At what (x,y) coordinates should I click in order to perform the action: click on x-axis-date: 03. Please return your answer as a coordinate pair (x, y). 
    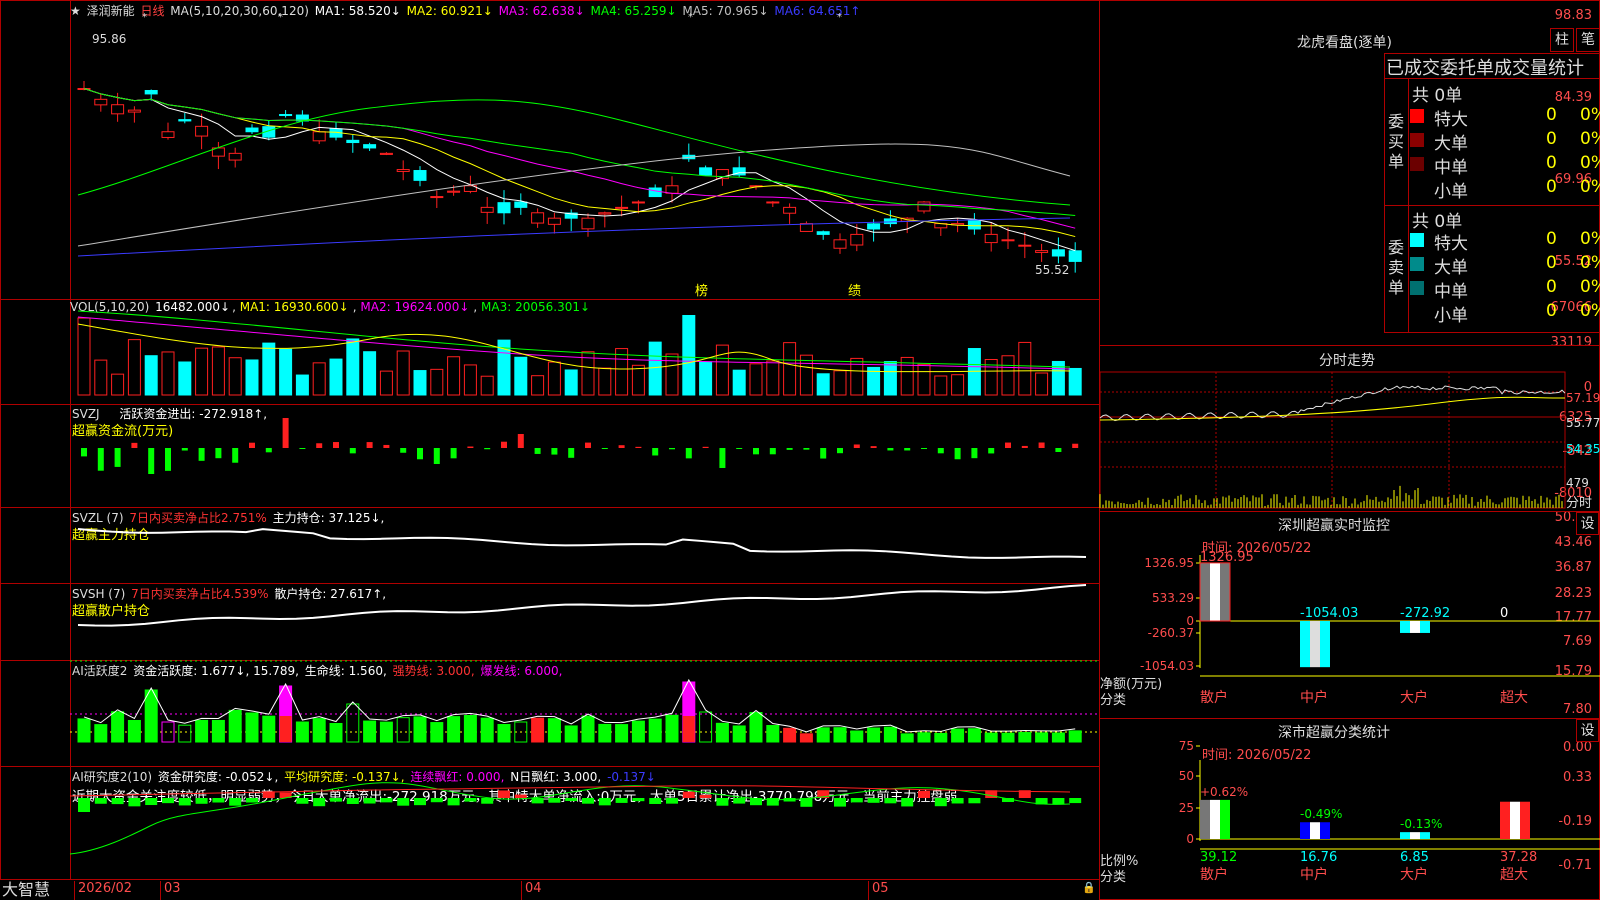
    Looking at the image, I should click on (172, 888).